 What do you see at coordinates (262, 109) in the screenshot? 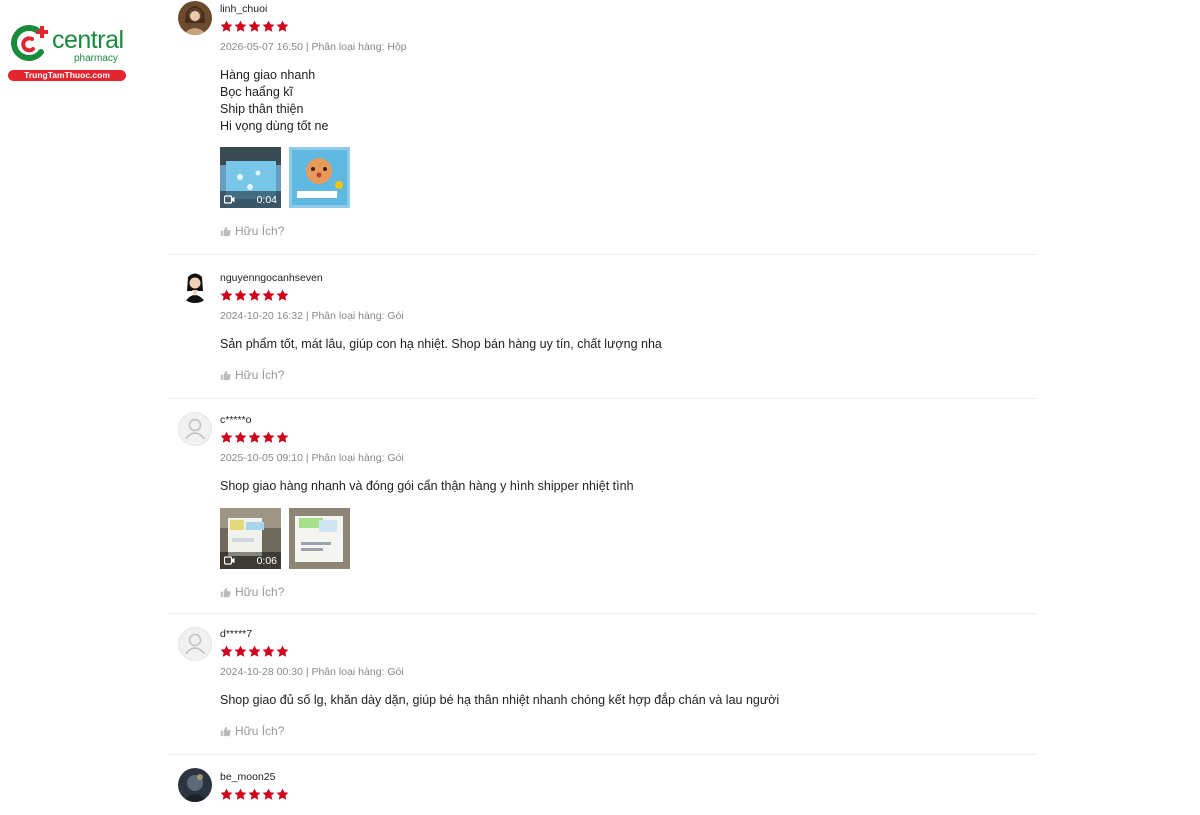
I see `review-text-line: Ship thân thiện` at bounding box center [262, 109].